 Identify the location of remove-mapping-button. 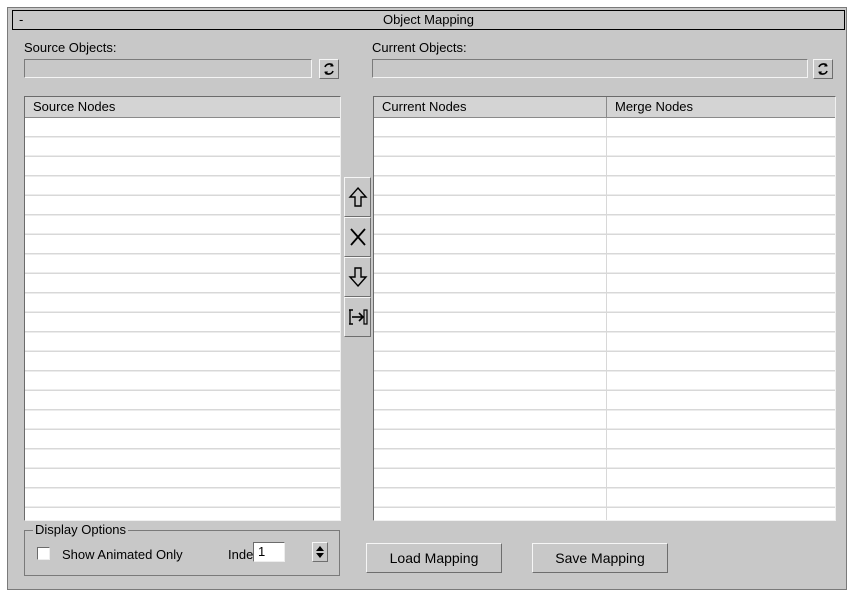
(357, 237).